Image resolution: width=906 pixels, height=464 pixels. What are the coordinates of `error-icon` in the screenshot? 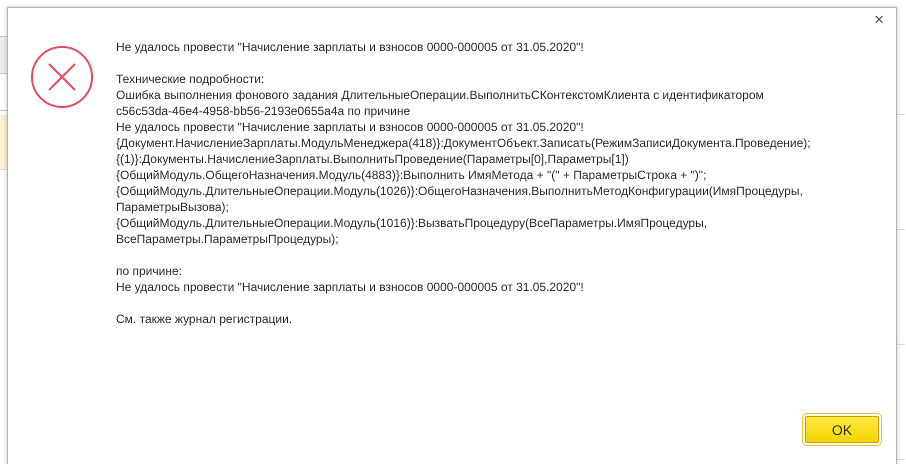 It's located at (62, 77).